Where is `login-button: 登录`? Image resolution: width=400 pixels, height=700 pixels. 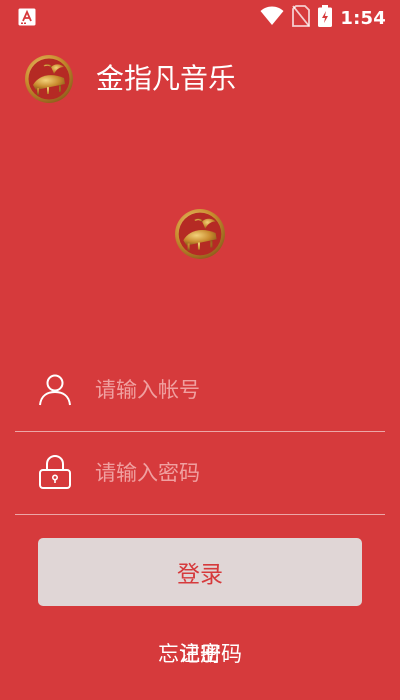
login-button: 登录 is located at coordinates (200, 572).